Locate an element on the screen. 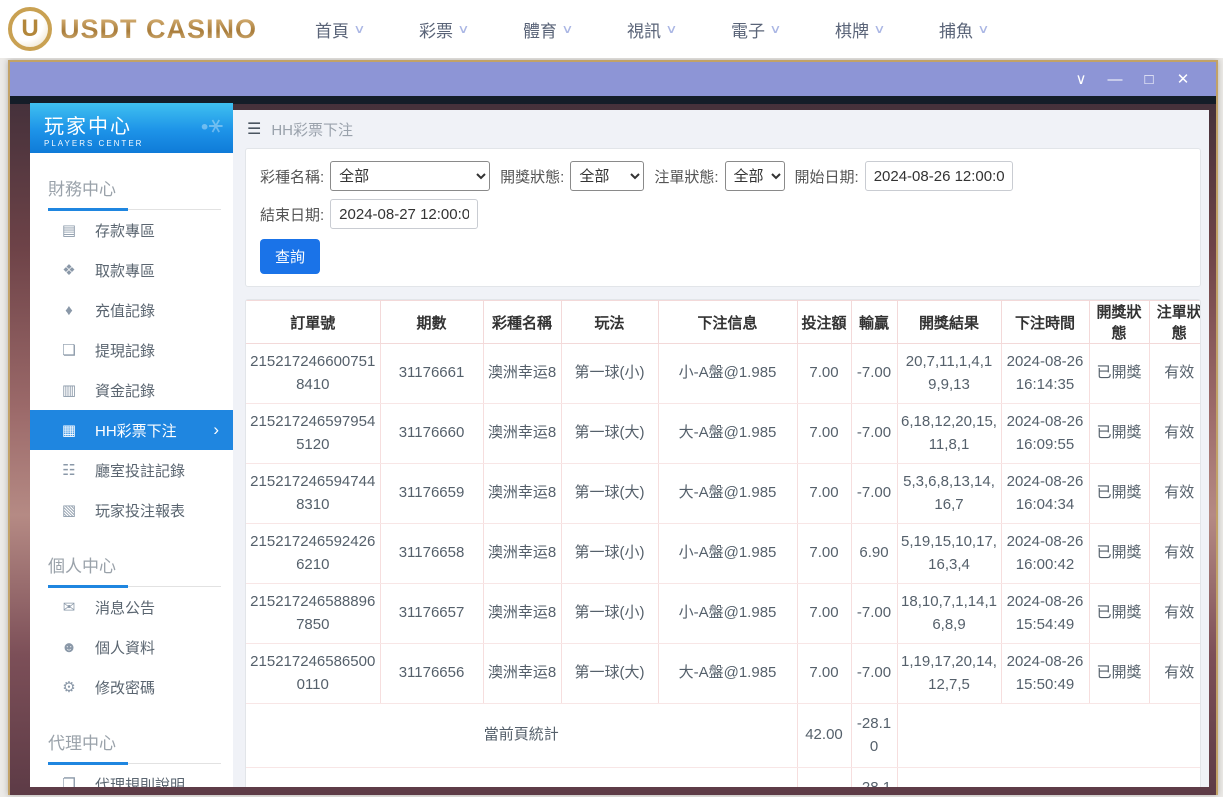  table-cell: 6.90 is located at coordinates (874, 553).